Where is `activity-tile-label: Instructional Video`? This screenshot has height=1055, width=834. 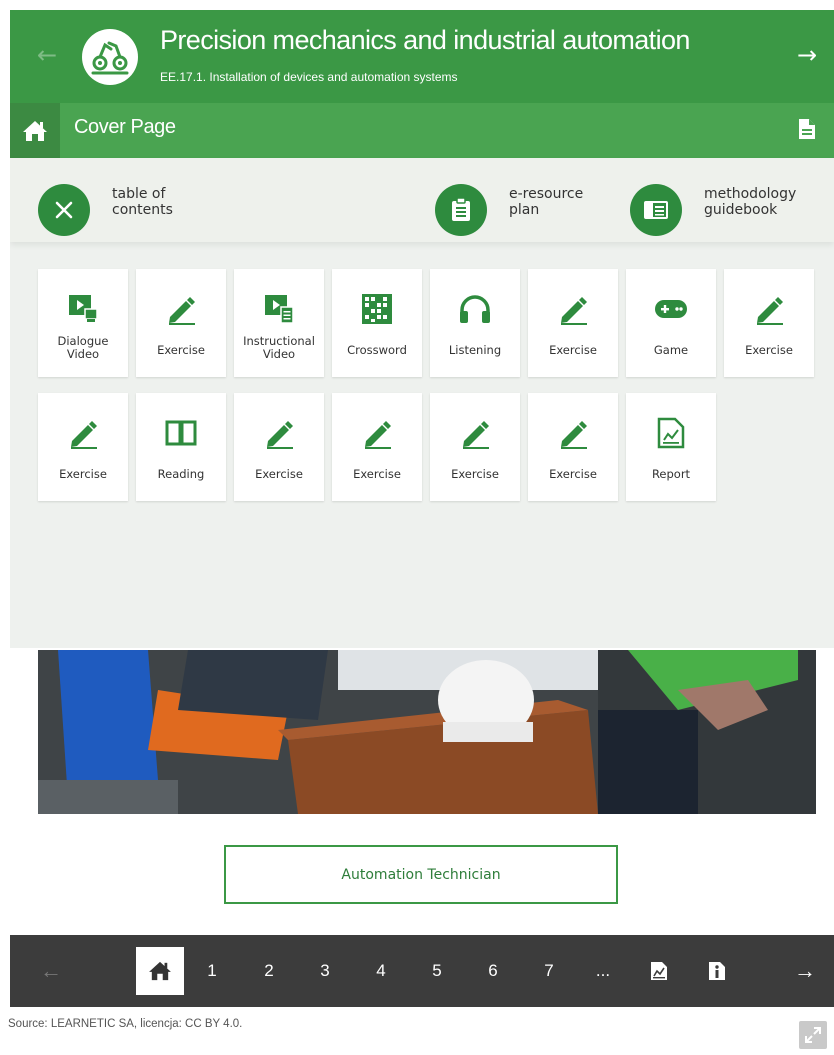 activity-tile-label: Instructional Video is located at coordinates (279, 347).